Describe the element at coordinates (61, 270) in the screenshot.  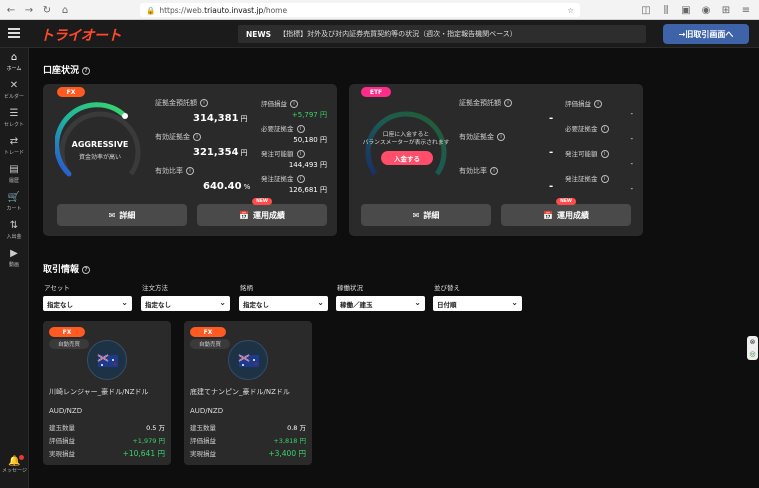
I see `trading-title-text: 取引情報` at that location.